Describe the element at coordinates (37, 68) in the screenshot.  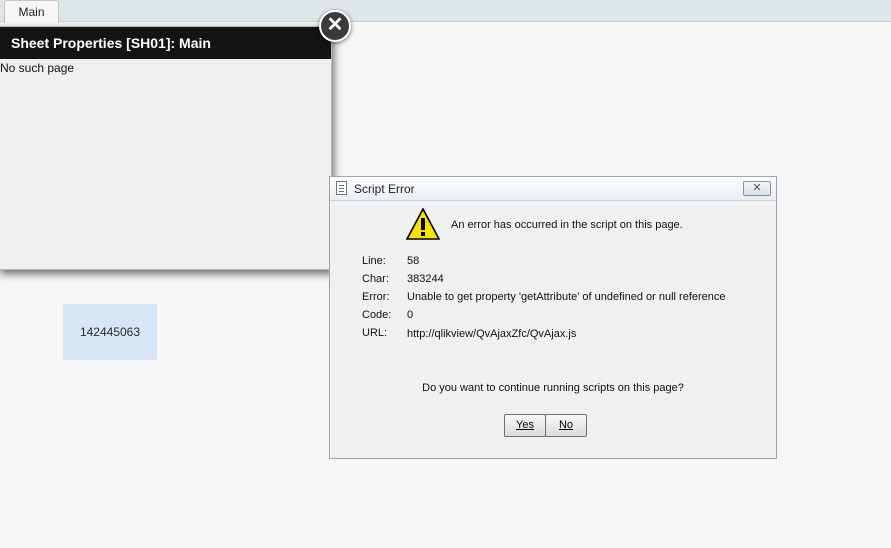
I see `sheet-properties-message: No such page` at that location.